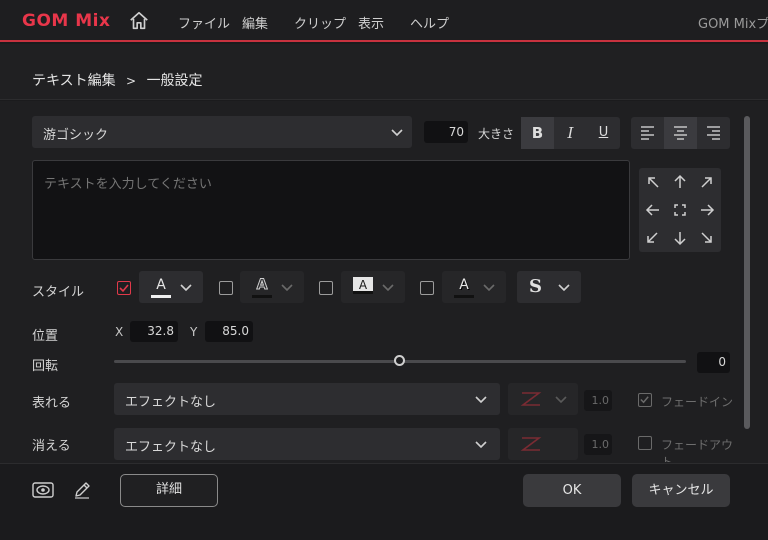 This screenshot has height=540, width=768. What do you see at coordinates (82, 490) in the screenshot?
I see `edit-pencil-icon` at bounding box center [82, 490].